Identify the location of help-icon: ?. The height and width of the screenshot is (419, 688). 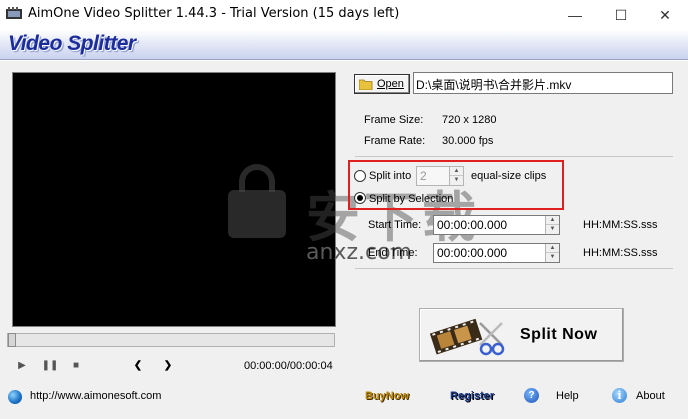
(531, 395).